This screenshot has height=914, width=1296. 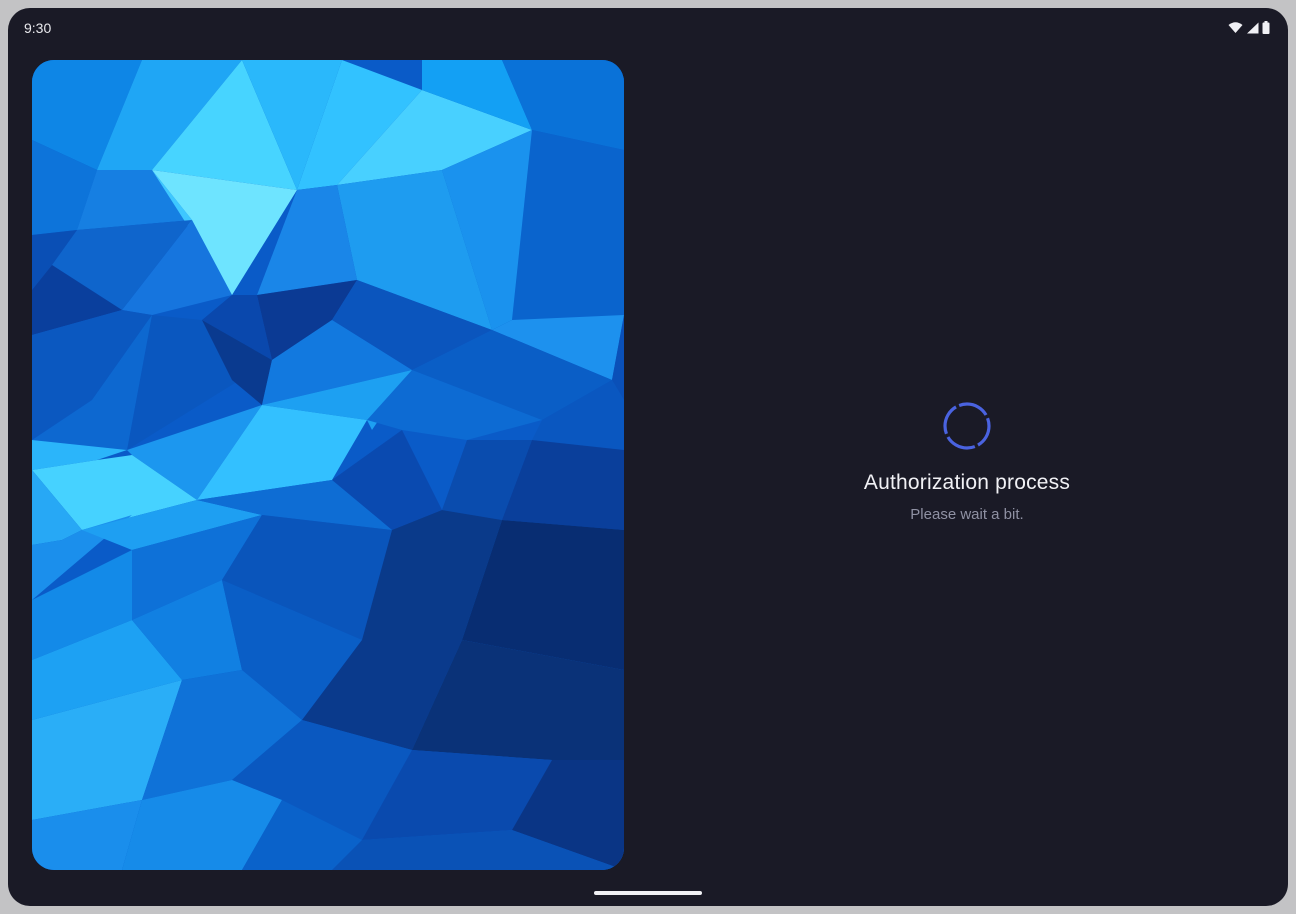 What do you see at coordinates (967, 426) in the screenshot?
I see `loading-spinner-icon` at bounding box center [967, 426].